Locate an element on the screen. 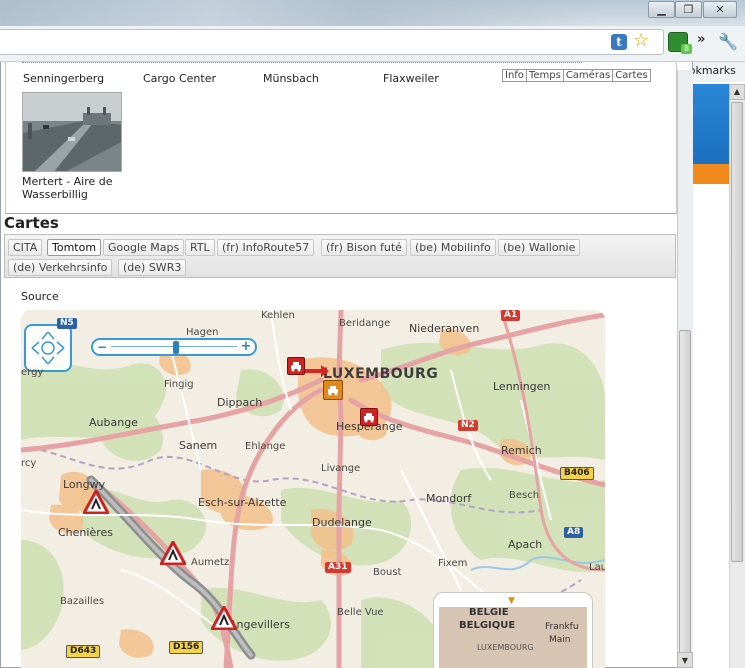 Image resolution: width=745 pixels, height=668 pixels. place-label: Chenières is located at coordinates (85, 532).